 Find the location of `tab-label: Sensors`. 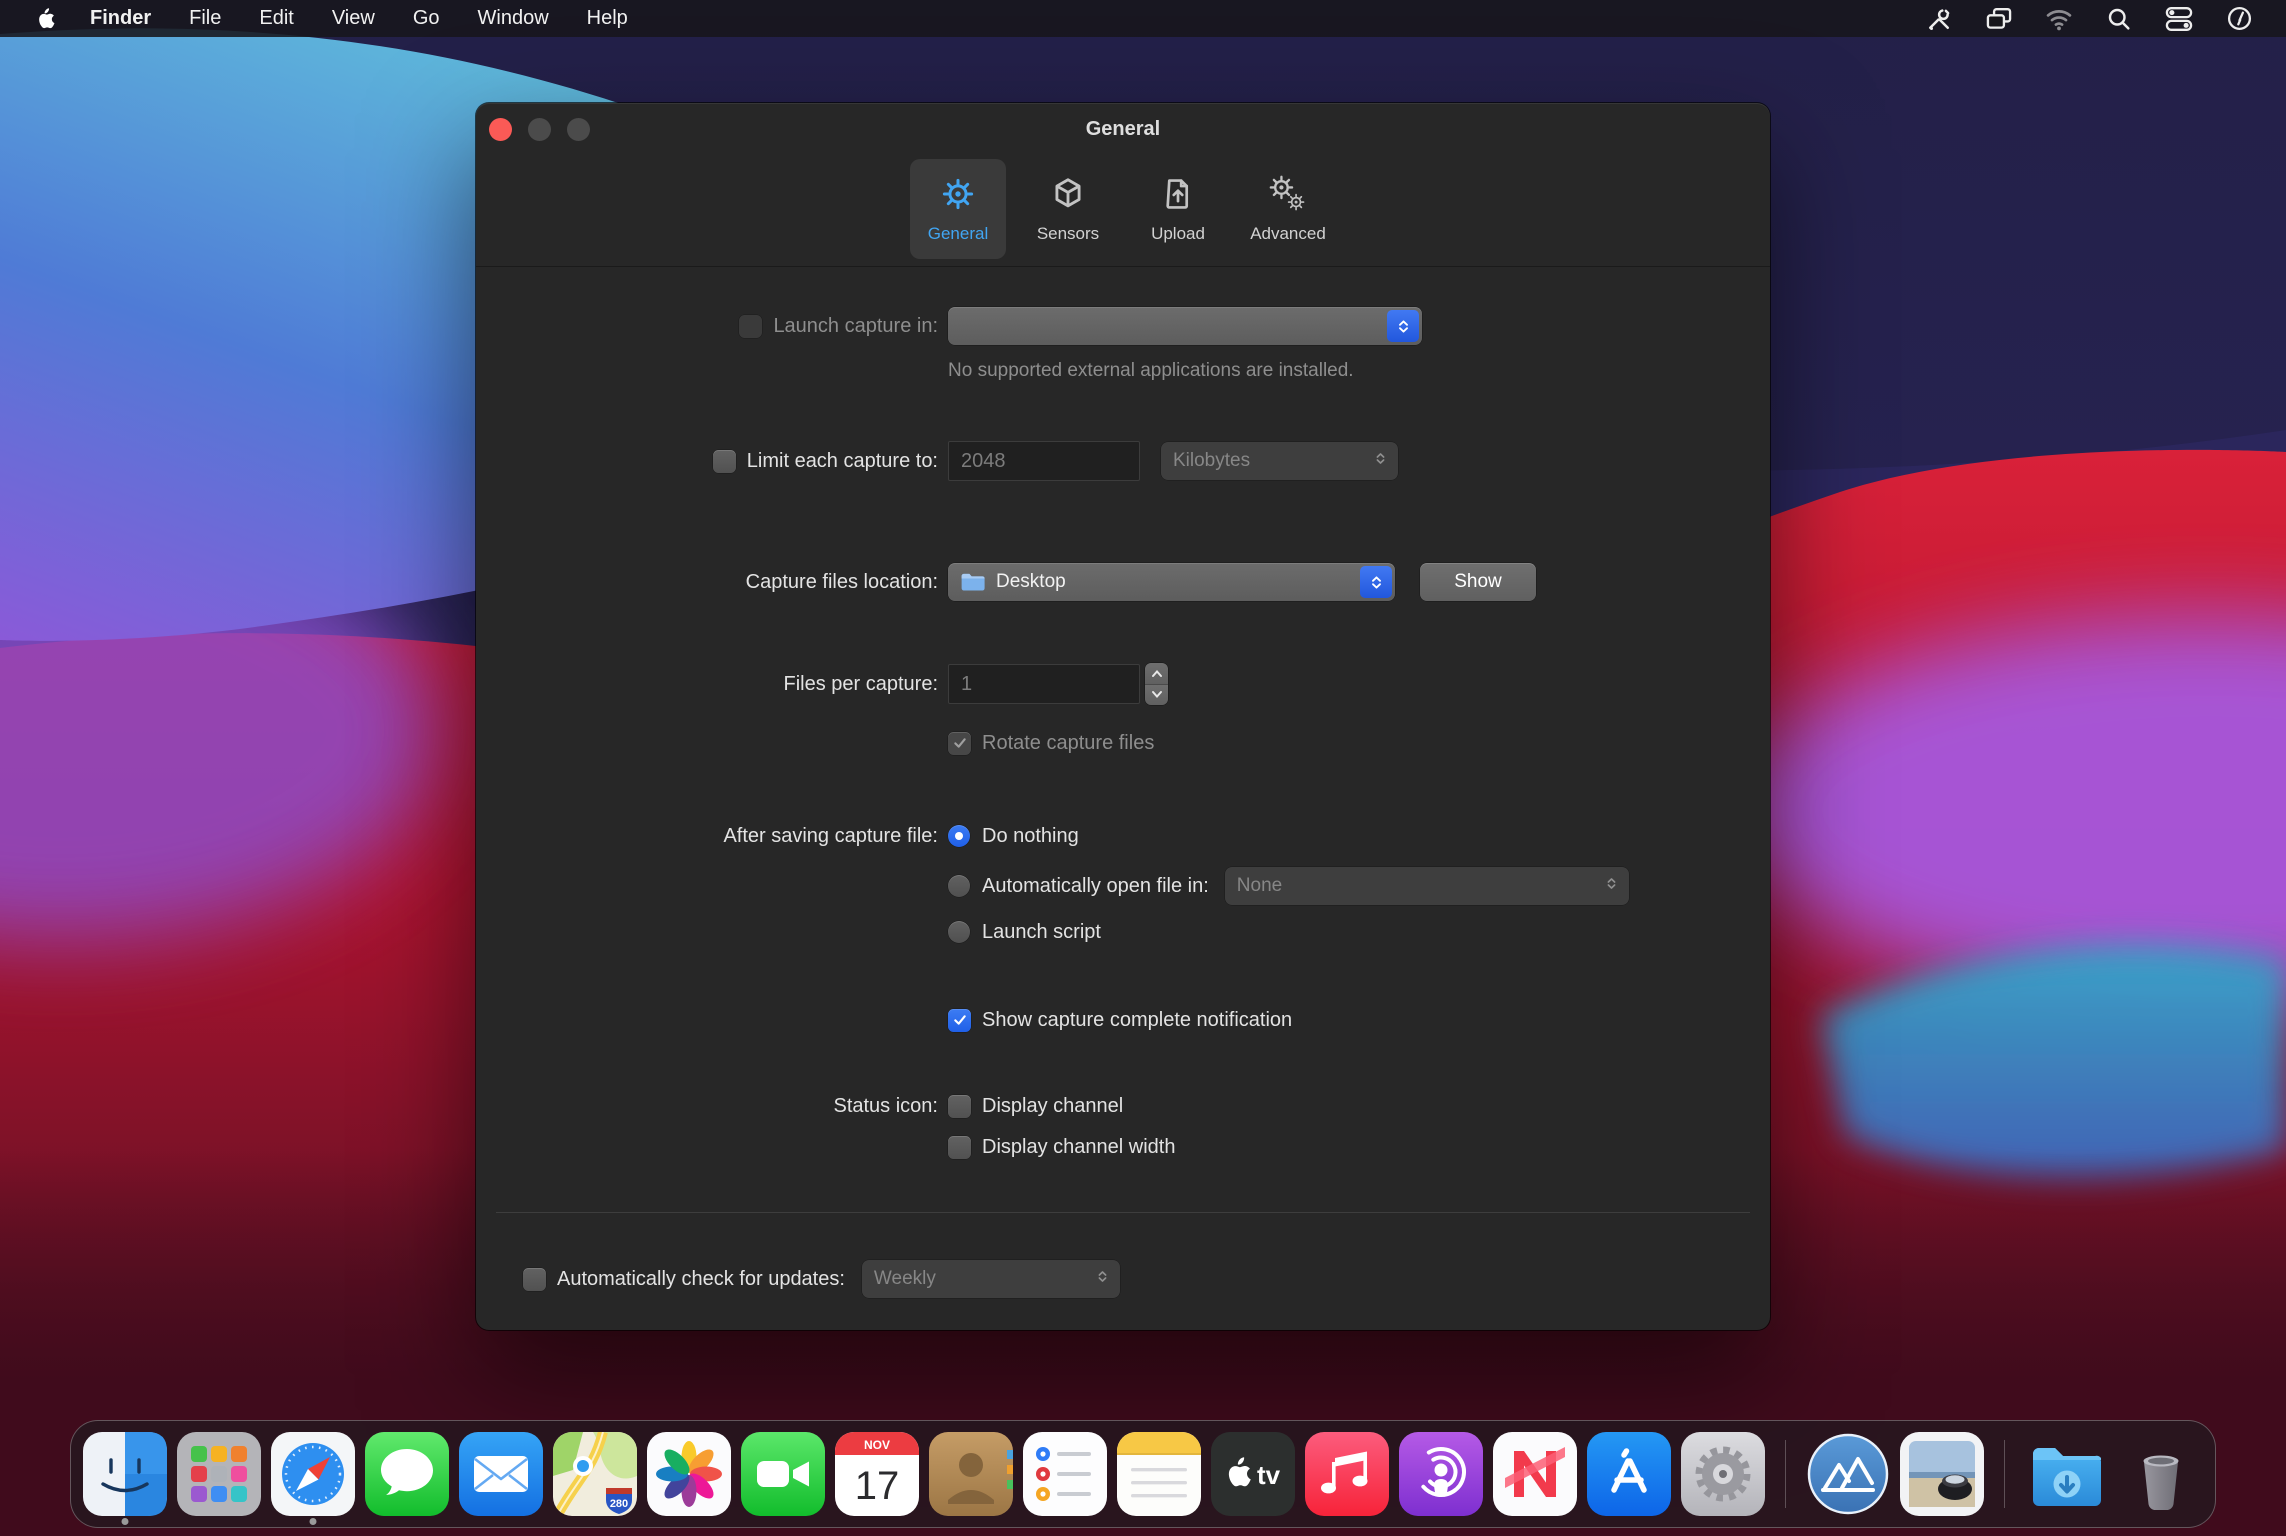

tab-label: Sensors is located at coordinates (1068, 233).